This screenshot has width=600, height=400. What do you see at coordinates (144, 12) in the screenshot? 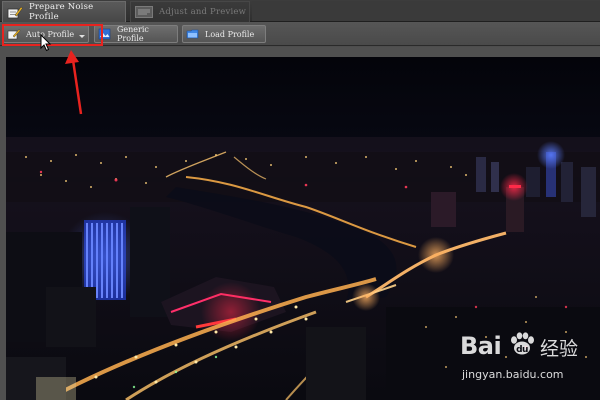
I see `waveform-icon` at bounding box center [144, 12].